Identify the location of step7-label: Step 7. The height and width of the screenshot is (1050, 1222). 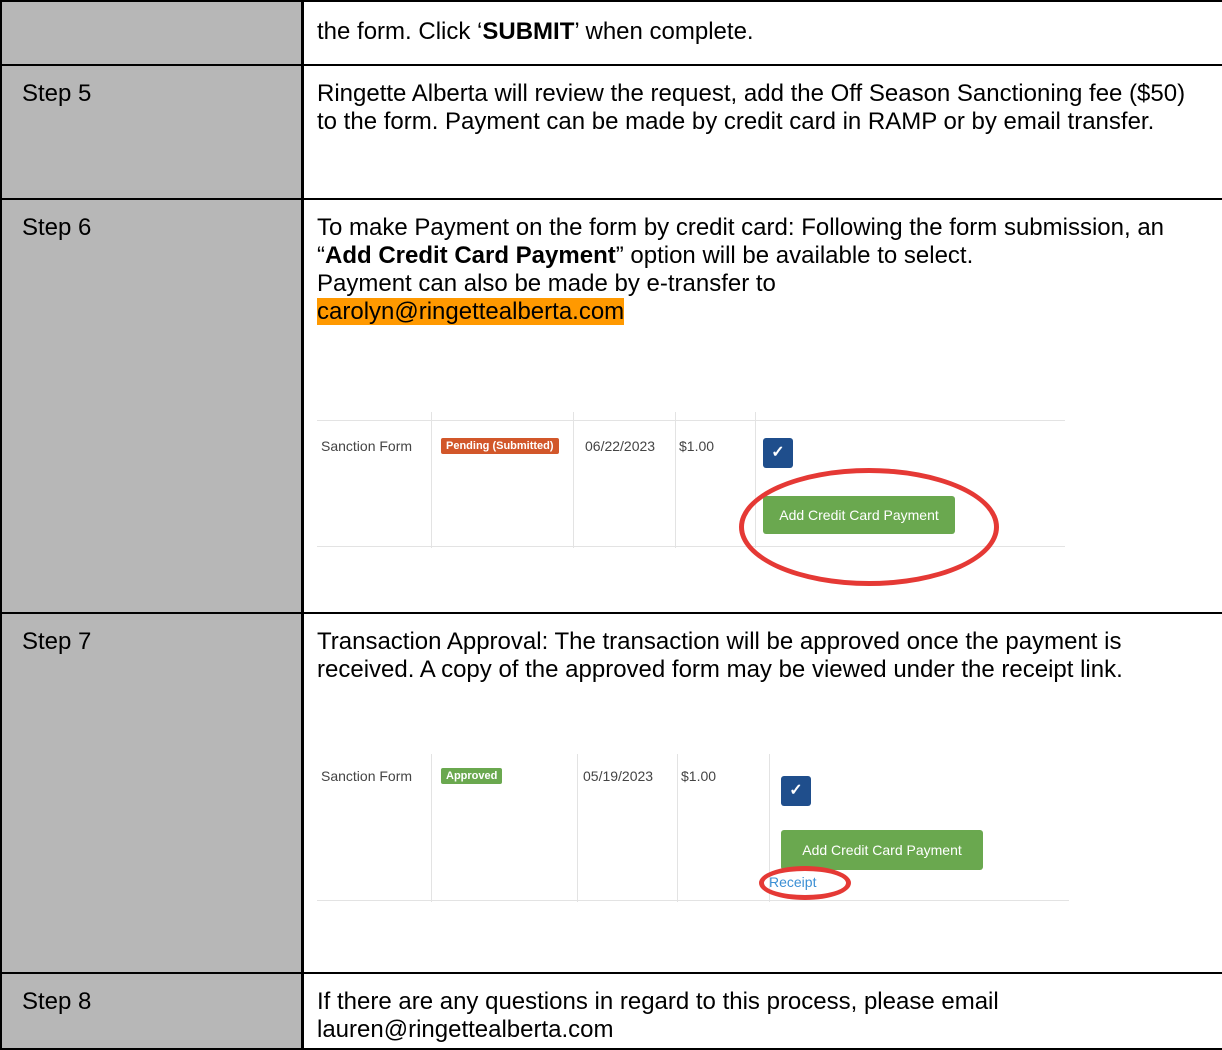
(57, 641).